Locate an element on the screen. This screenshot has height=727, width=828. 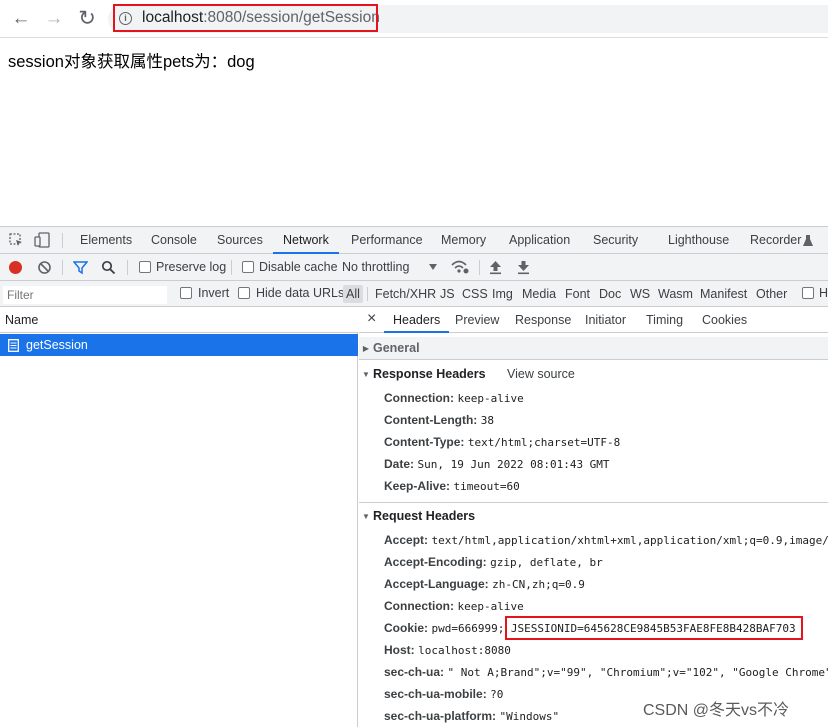
request-header-row: Host: localhost:8080 is located at coordinates (447, 650).